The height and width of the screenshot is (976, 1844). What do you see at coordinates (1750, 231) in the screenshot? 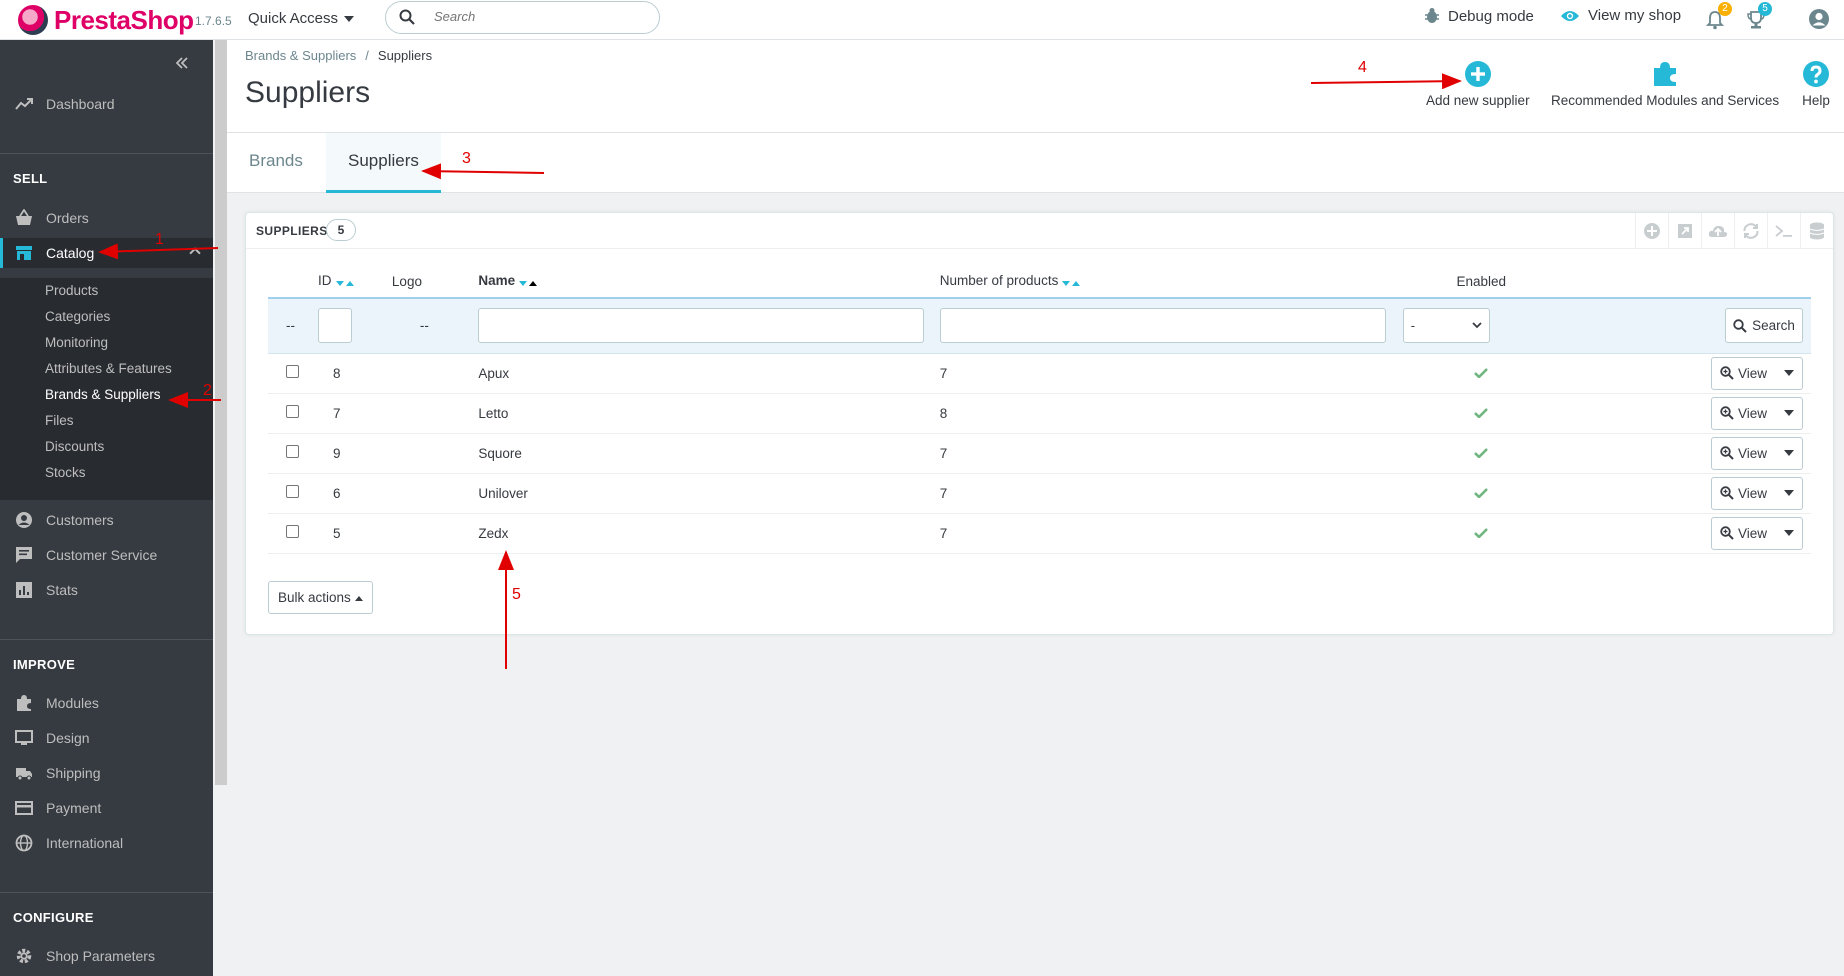
I see `refresh-icon` at bounding box center [1750, 231].